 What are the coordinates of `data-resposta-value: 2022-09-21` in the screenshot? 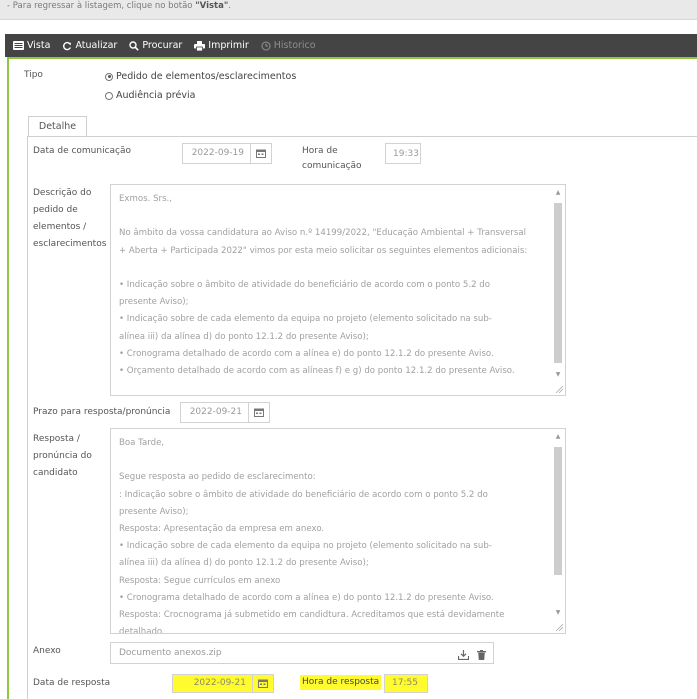 It's located at (219, 683).